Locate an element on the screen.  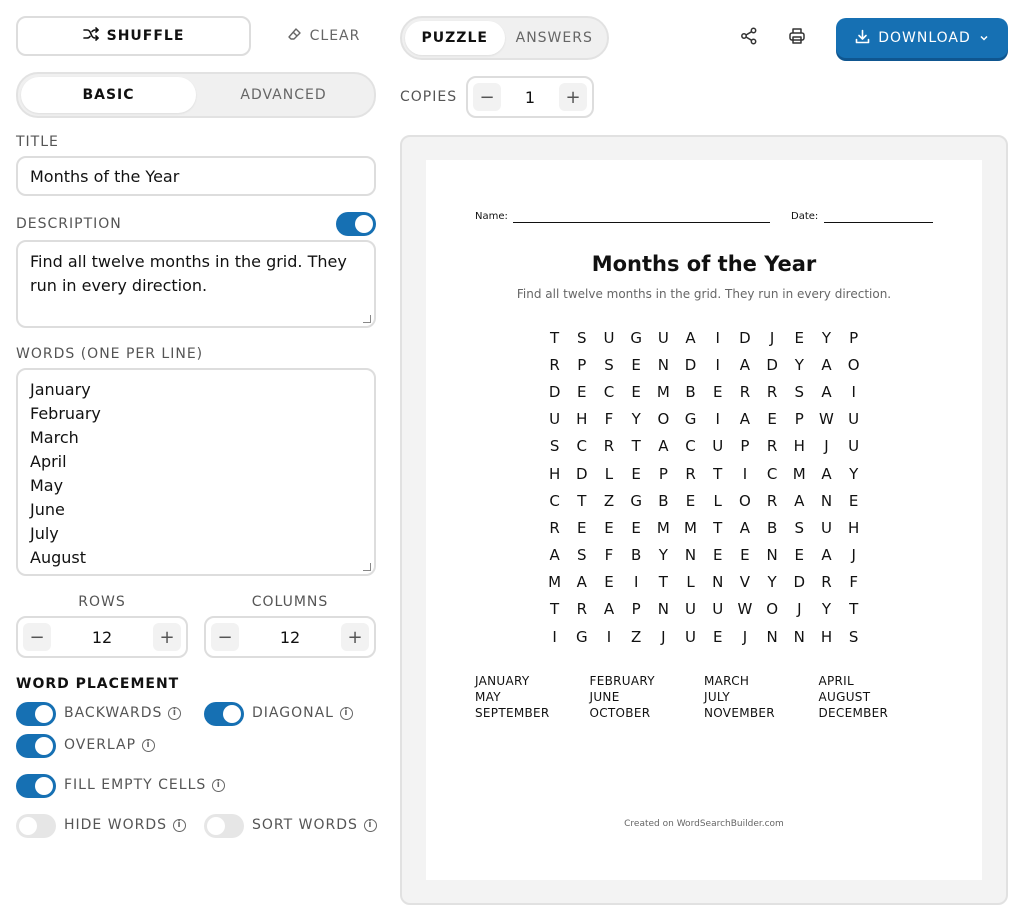
backwards-label: BACKWARDS is located at coordinates (113, 713).